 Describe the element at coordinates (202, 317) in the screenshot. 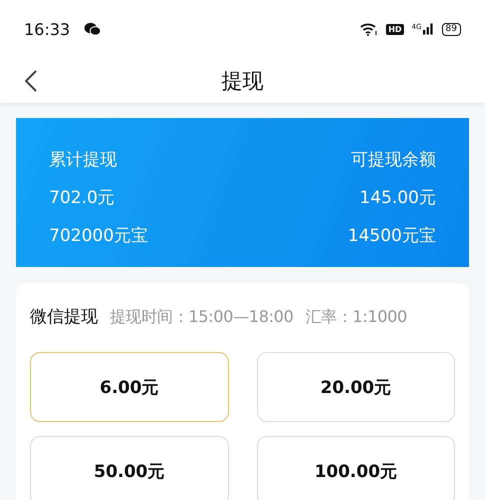

I see `withdraw-time: 提现时间：15:00—18:00` at that location.